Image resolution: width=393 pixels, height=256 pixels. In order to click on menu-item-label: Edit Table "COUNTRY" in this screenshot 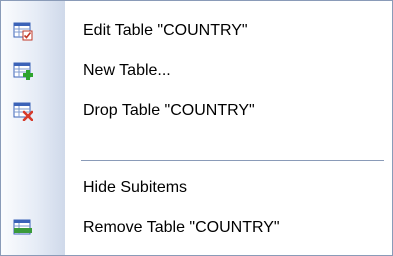, I will do `click(165, 30)`.